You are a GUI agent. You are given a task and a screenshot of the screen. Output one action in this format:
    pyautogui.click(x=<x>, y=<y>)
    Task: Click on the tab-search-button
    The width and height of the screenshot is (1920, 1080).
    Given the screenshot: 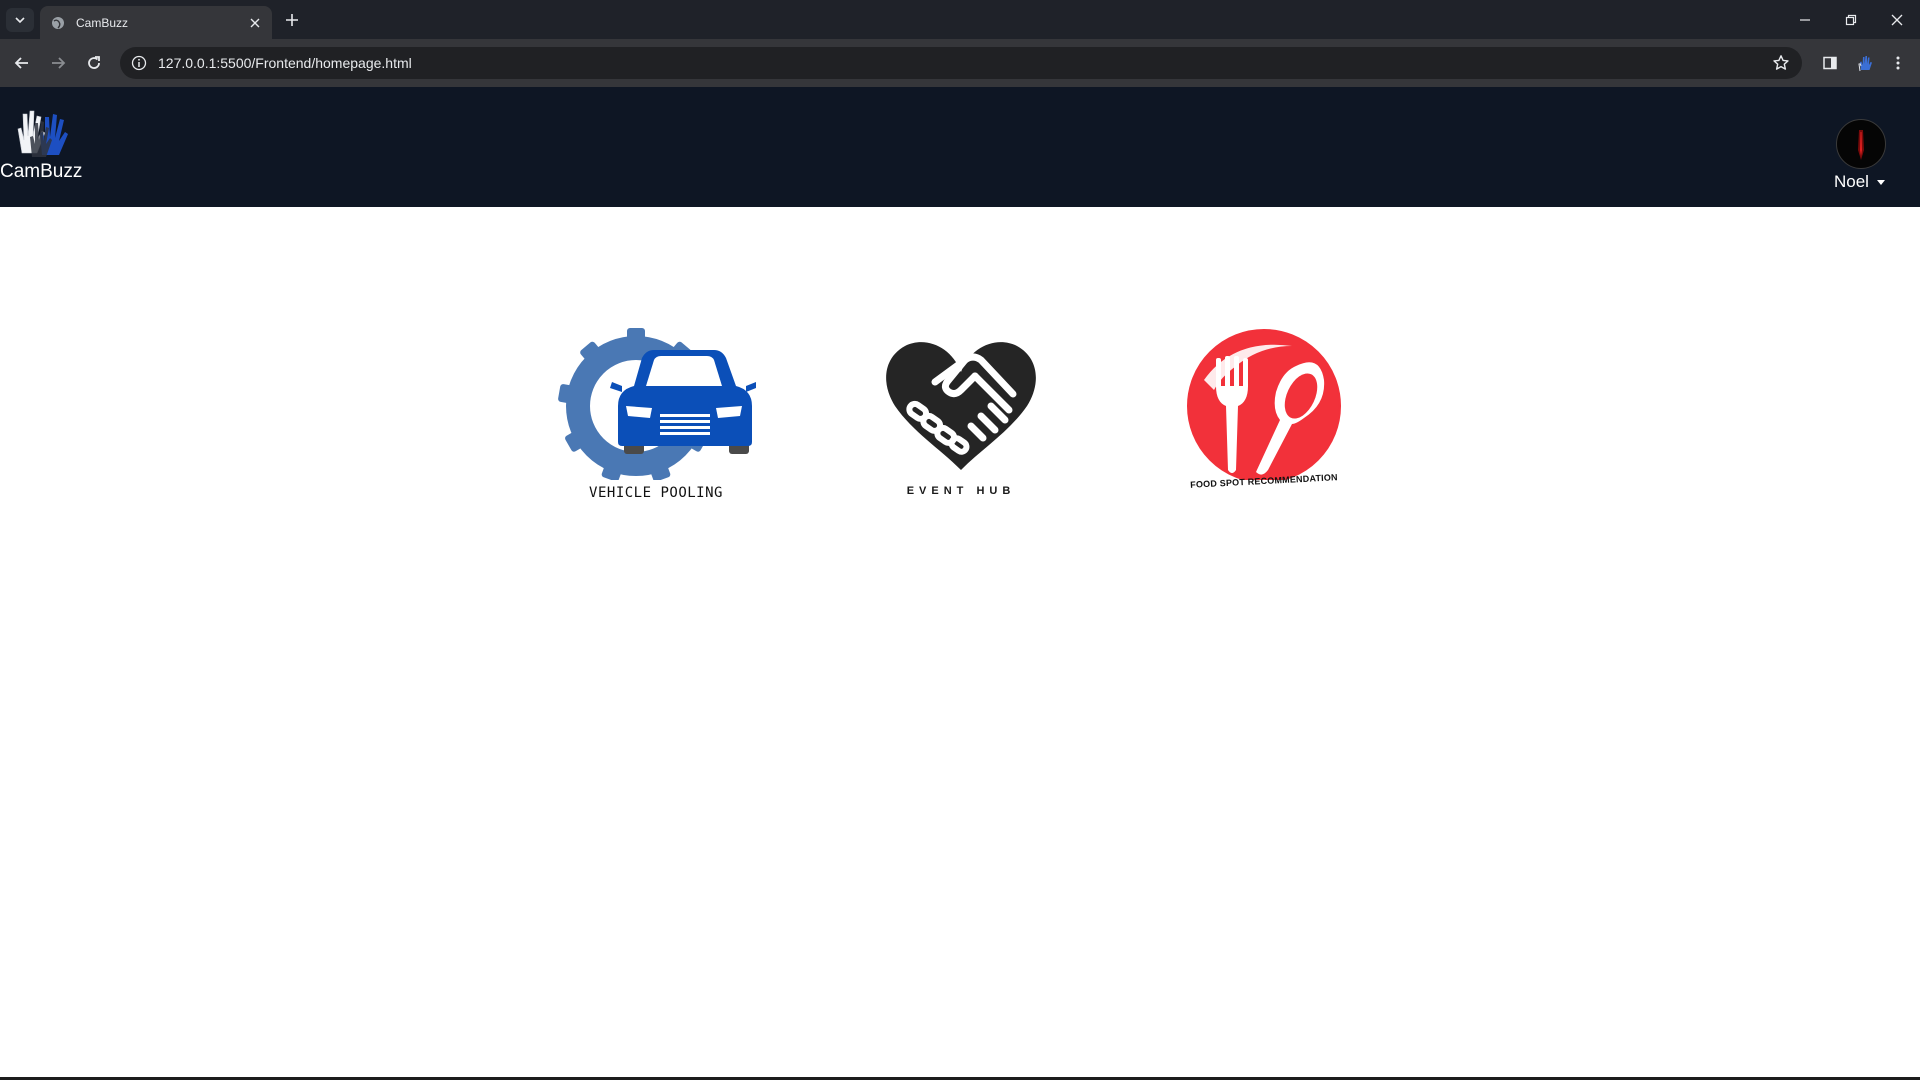 What is the action you would take?
    pyautogui.click(x=20, y=20)
    